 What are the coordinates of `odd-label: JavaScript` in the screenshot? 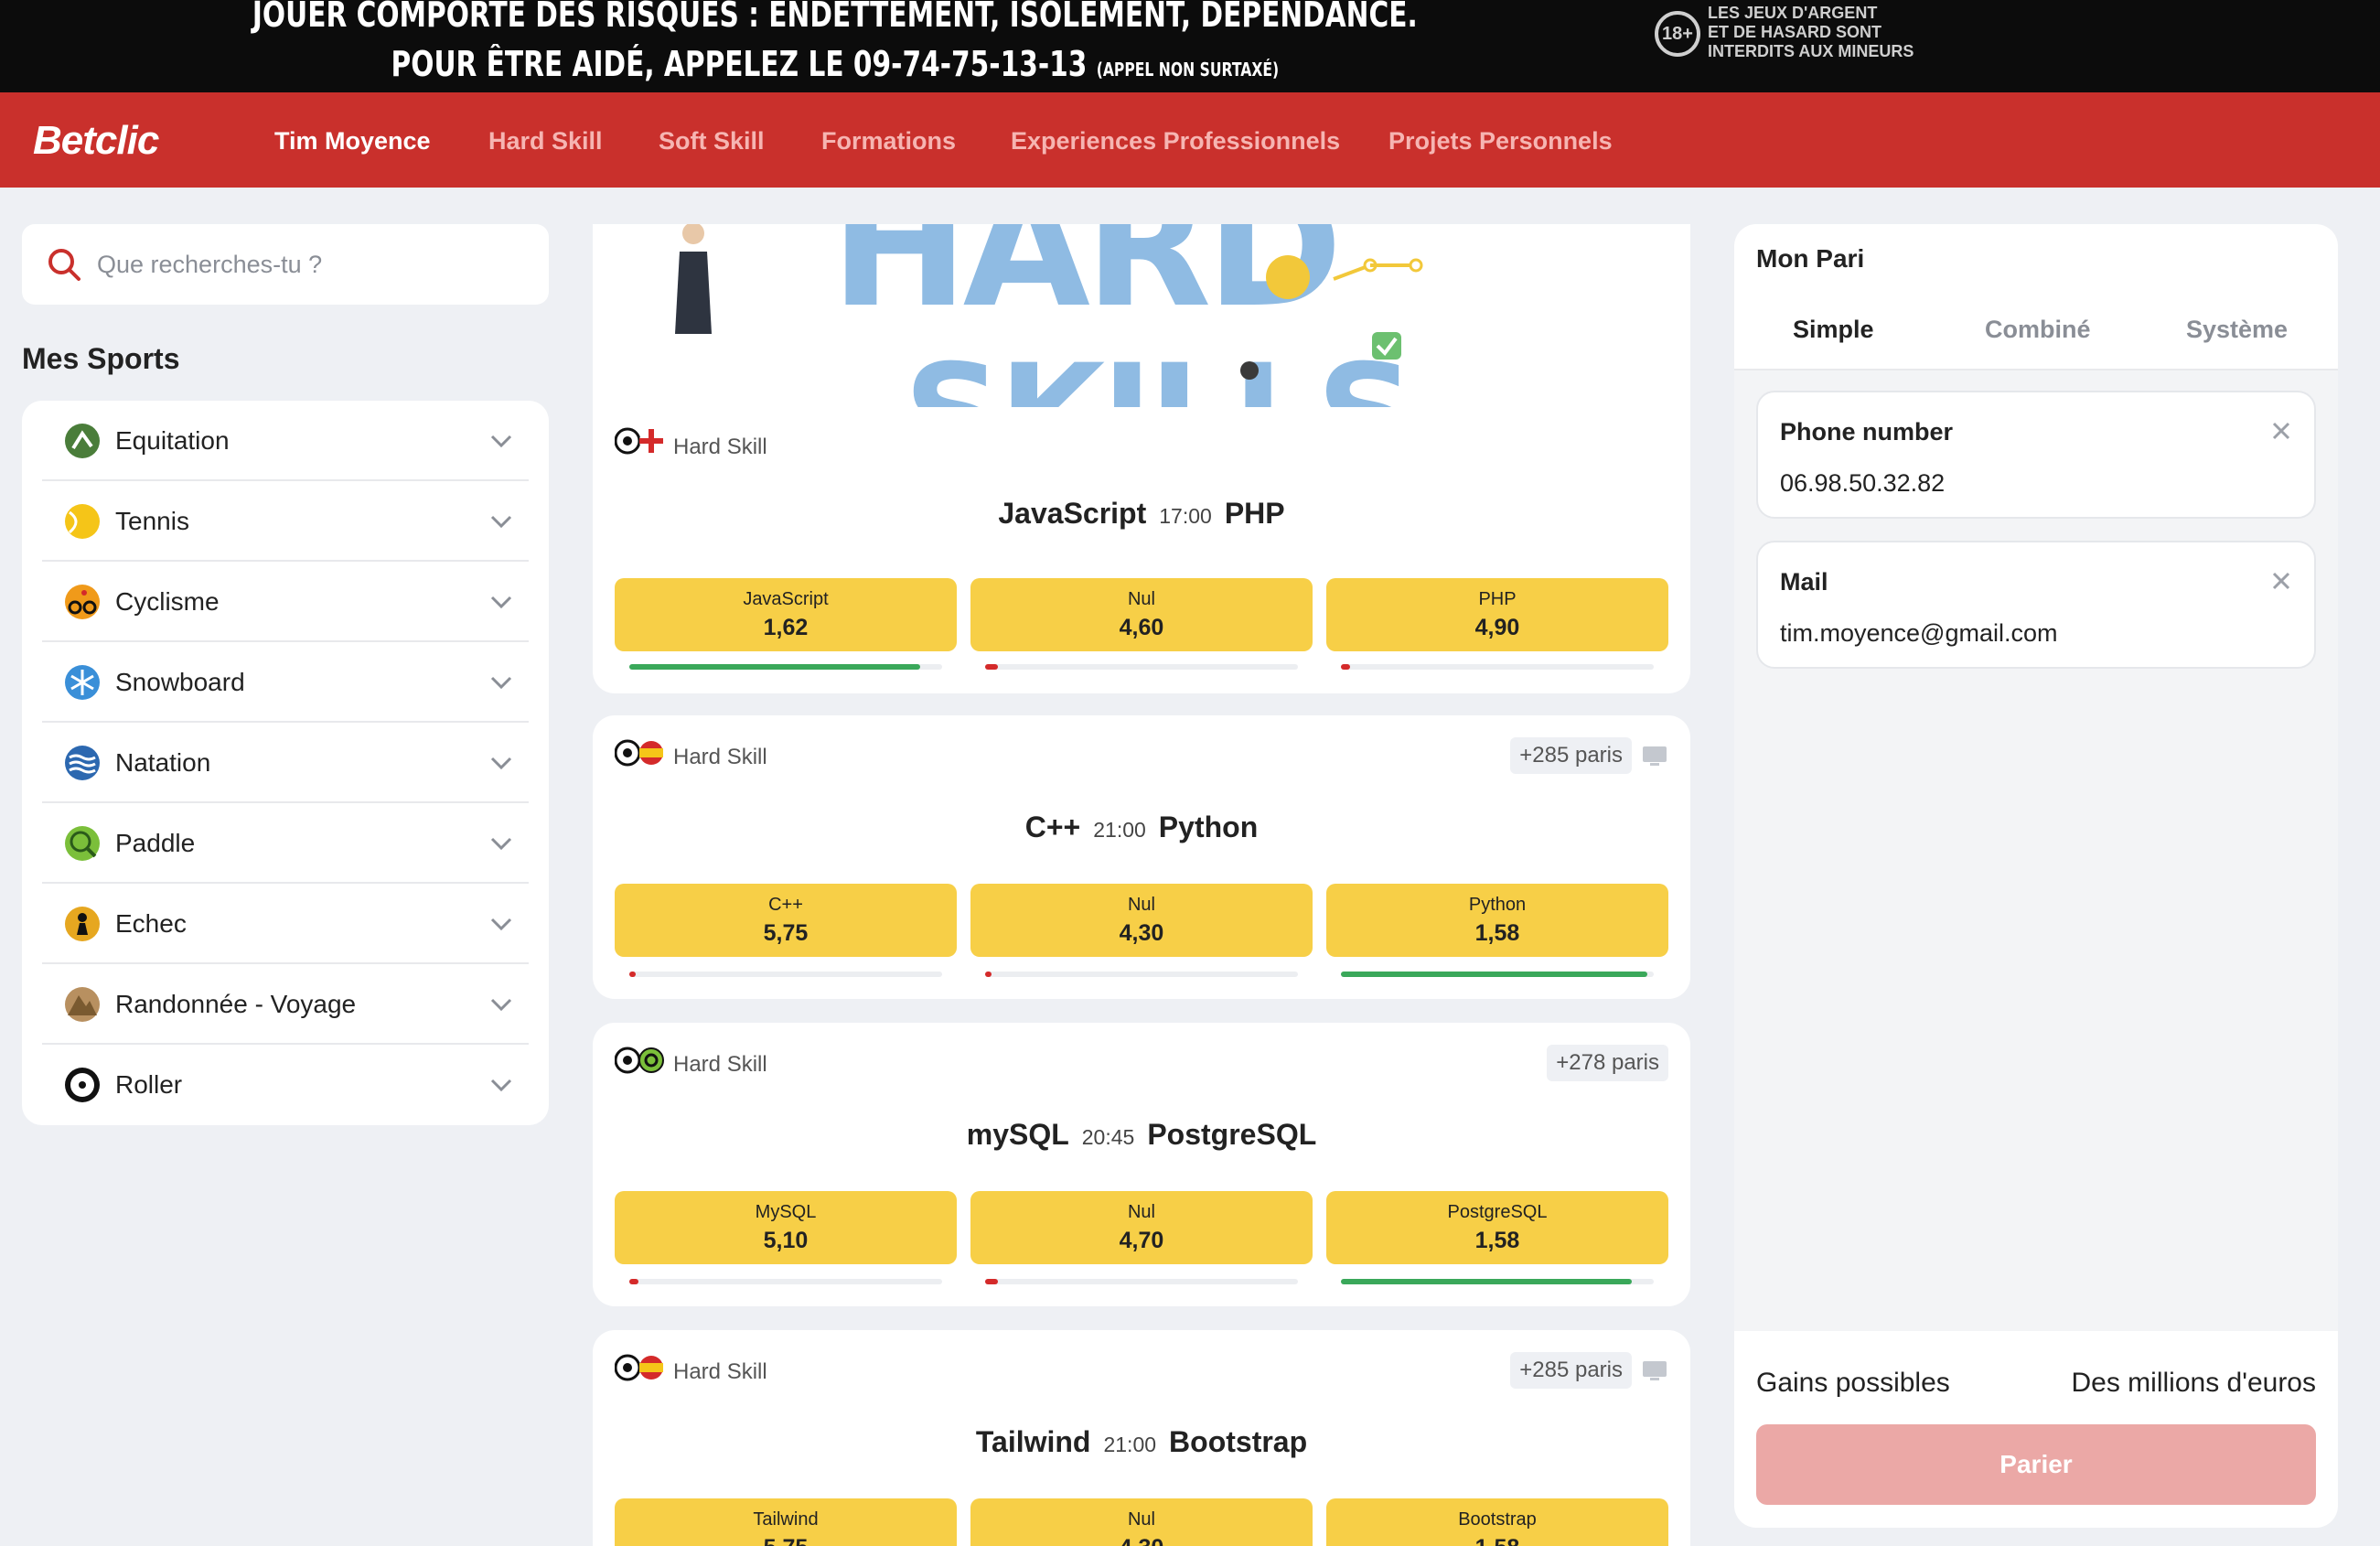 It's located at (786, 599).